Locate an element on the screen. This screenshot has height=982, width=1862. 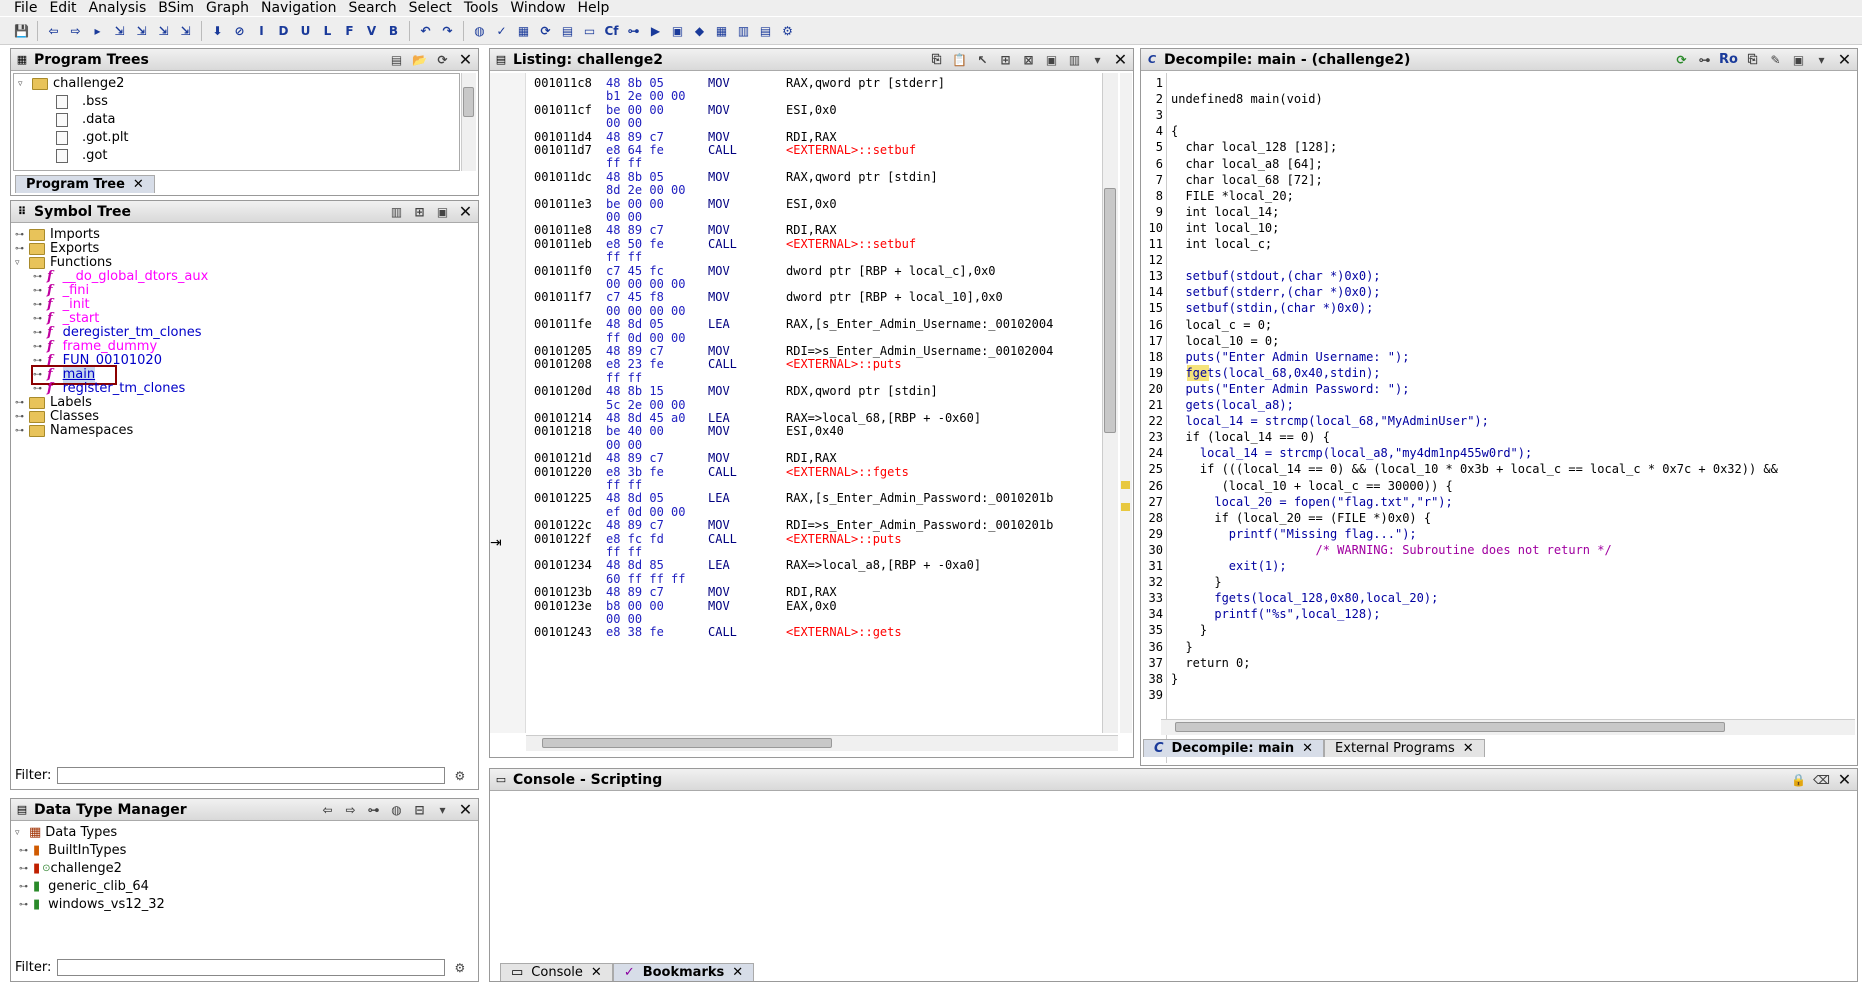
symbol-filter-input is located at coordinates (251, 775).